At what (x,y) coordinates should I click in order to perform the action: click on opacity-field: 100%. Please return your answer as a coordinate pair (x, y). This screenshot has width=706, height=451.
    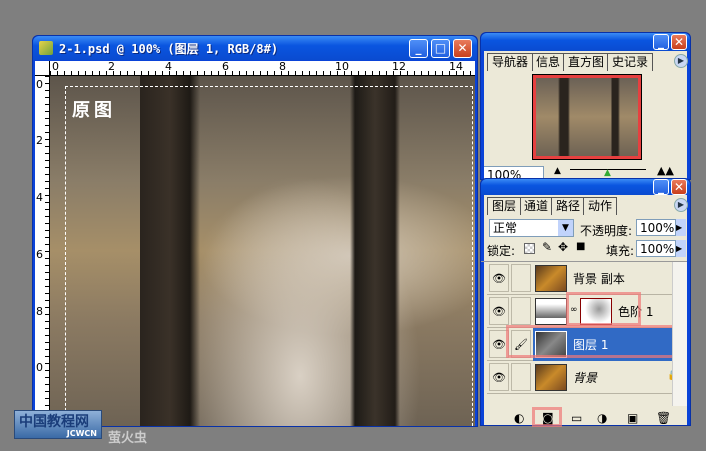
    Looking at the image, I should click on (656, 227).